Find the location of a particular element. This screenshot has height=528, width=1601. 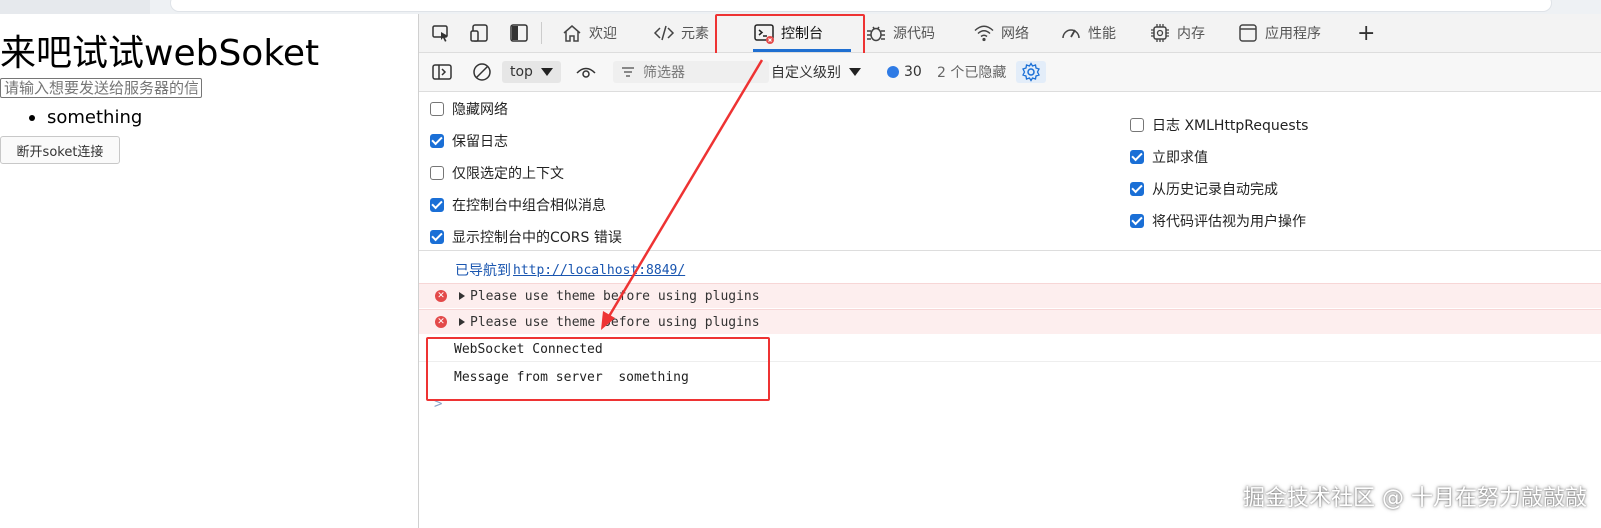

navigation-prefix: 已导航到 is located at coordinates (483, 271).